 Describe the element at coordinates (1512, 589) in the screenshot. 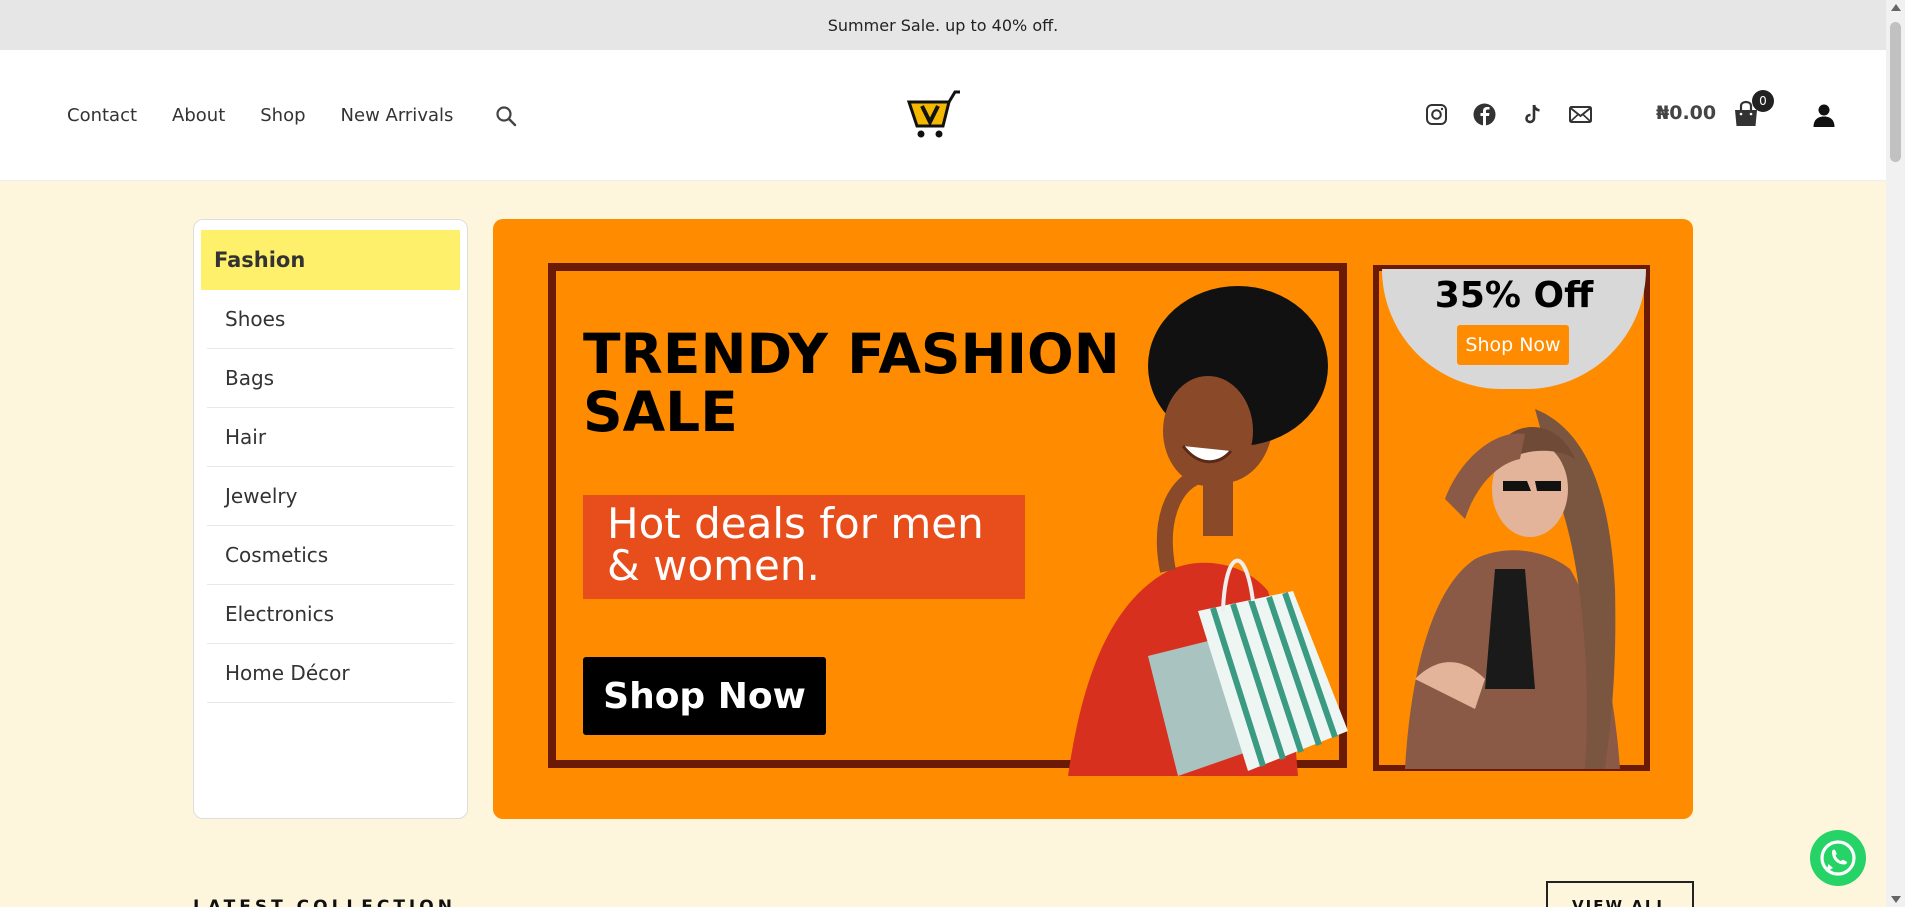

I see `model-in-coat-image` at that location.